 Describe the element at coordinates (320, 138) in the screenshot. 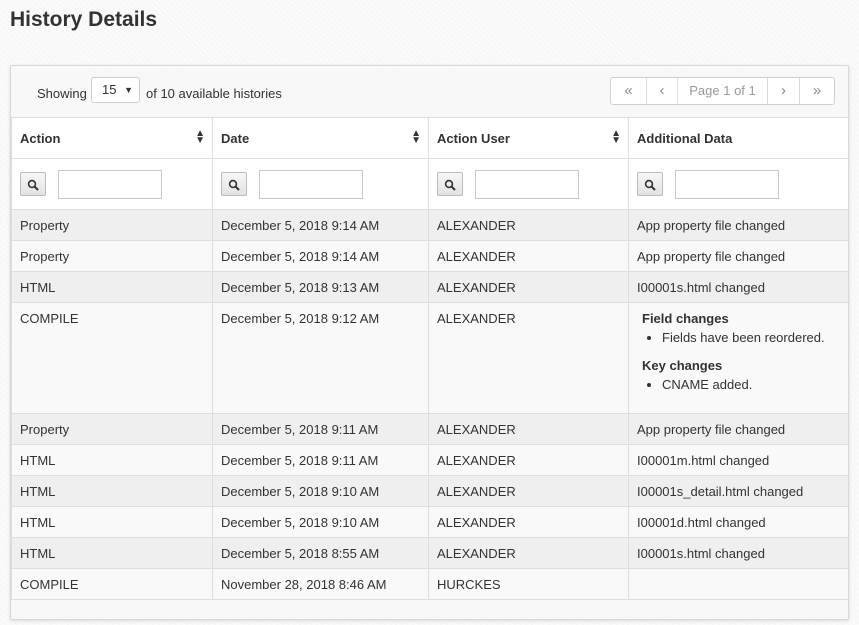

I see `column-header-date: Date ▲ ▼` at that location.